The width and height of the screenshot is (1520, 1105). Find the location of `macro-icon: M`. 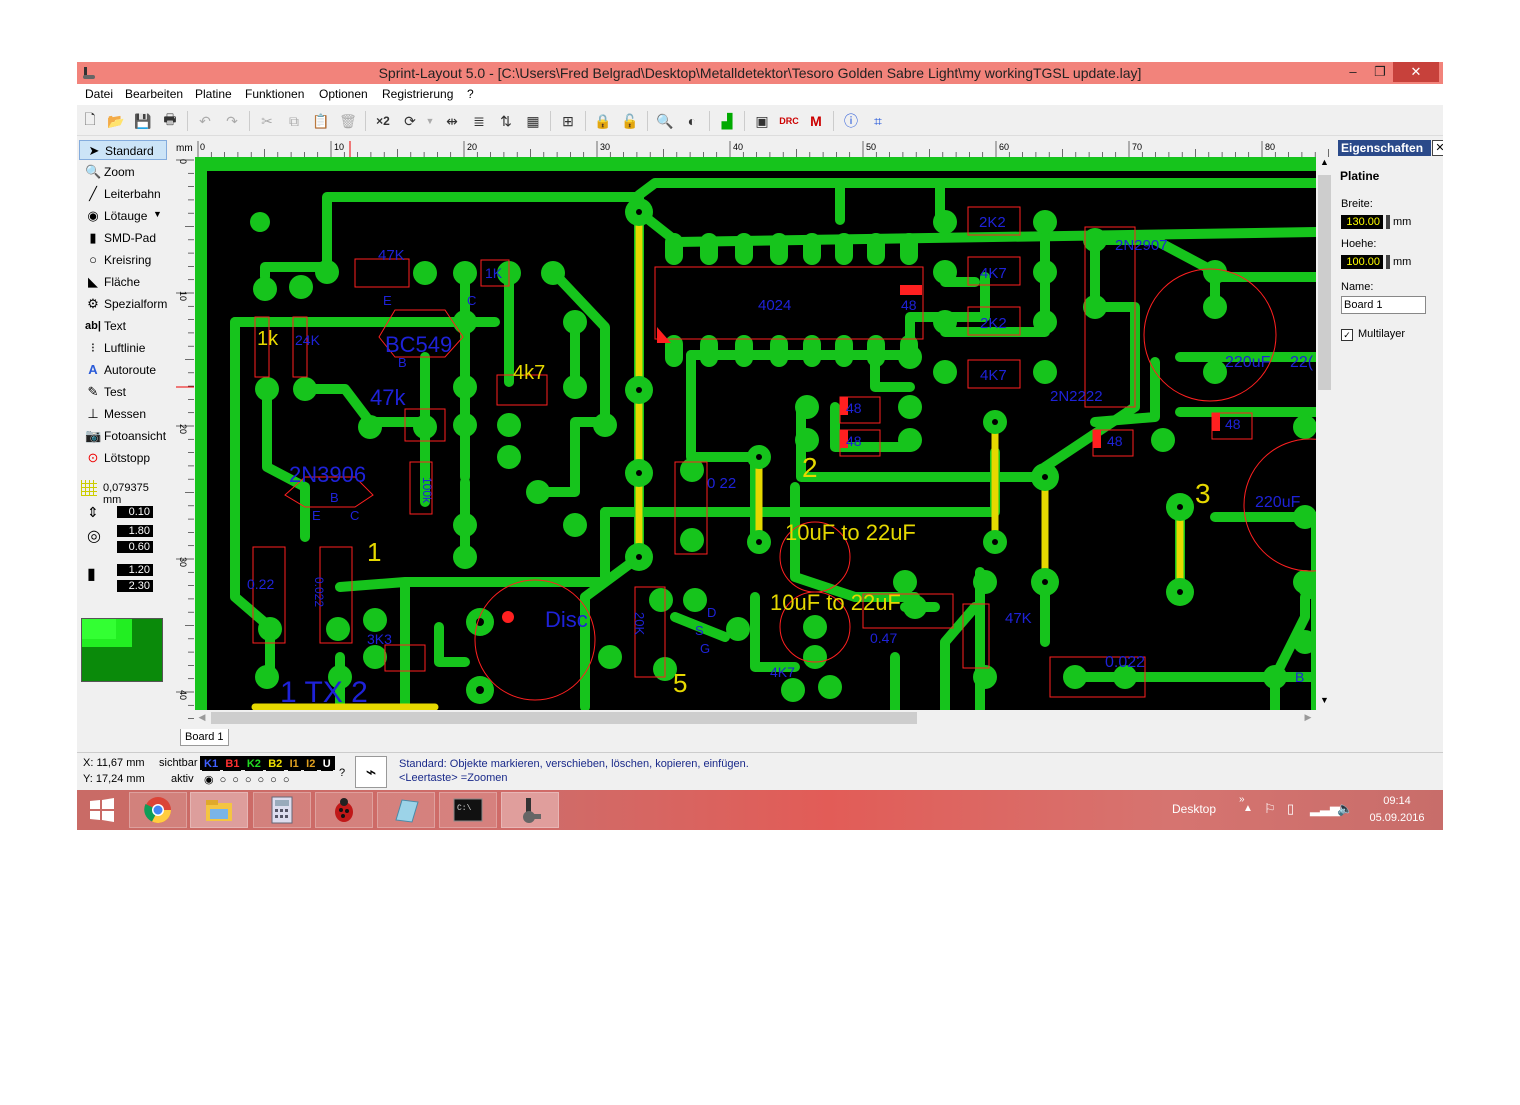

macro-icon: M is located at coordinates (816, 121).